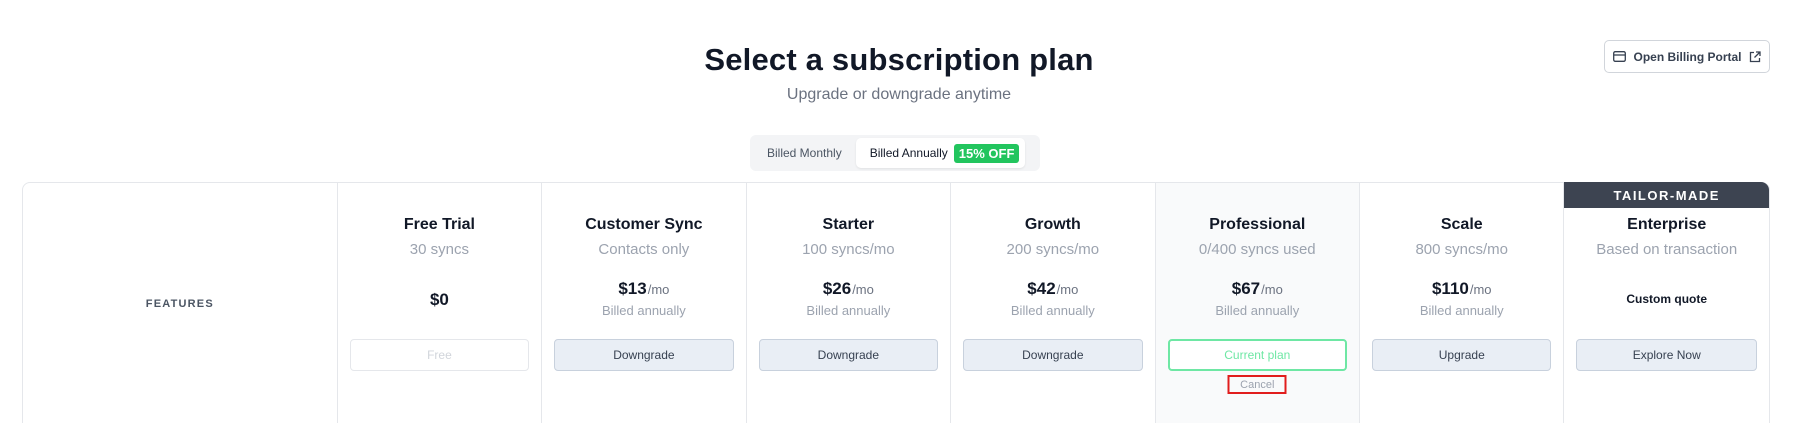  I want to click on plan-subtitle: Contacts only, so click(644, 249).